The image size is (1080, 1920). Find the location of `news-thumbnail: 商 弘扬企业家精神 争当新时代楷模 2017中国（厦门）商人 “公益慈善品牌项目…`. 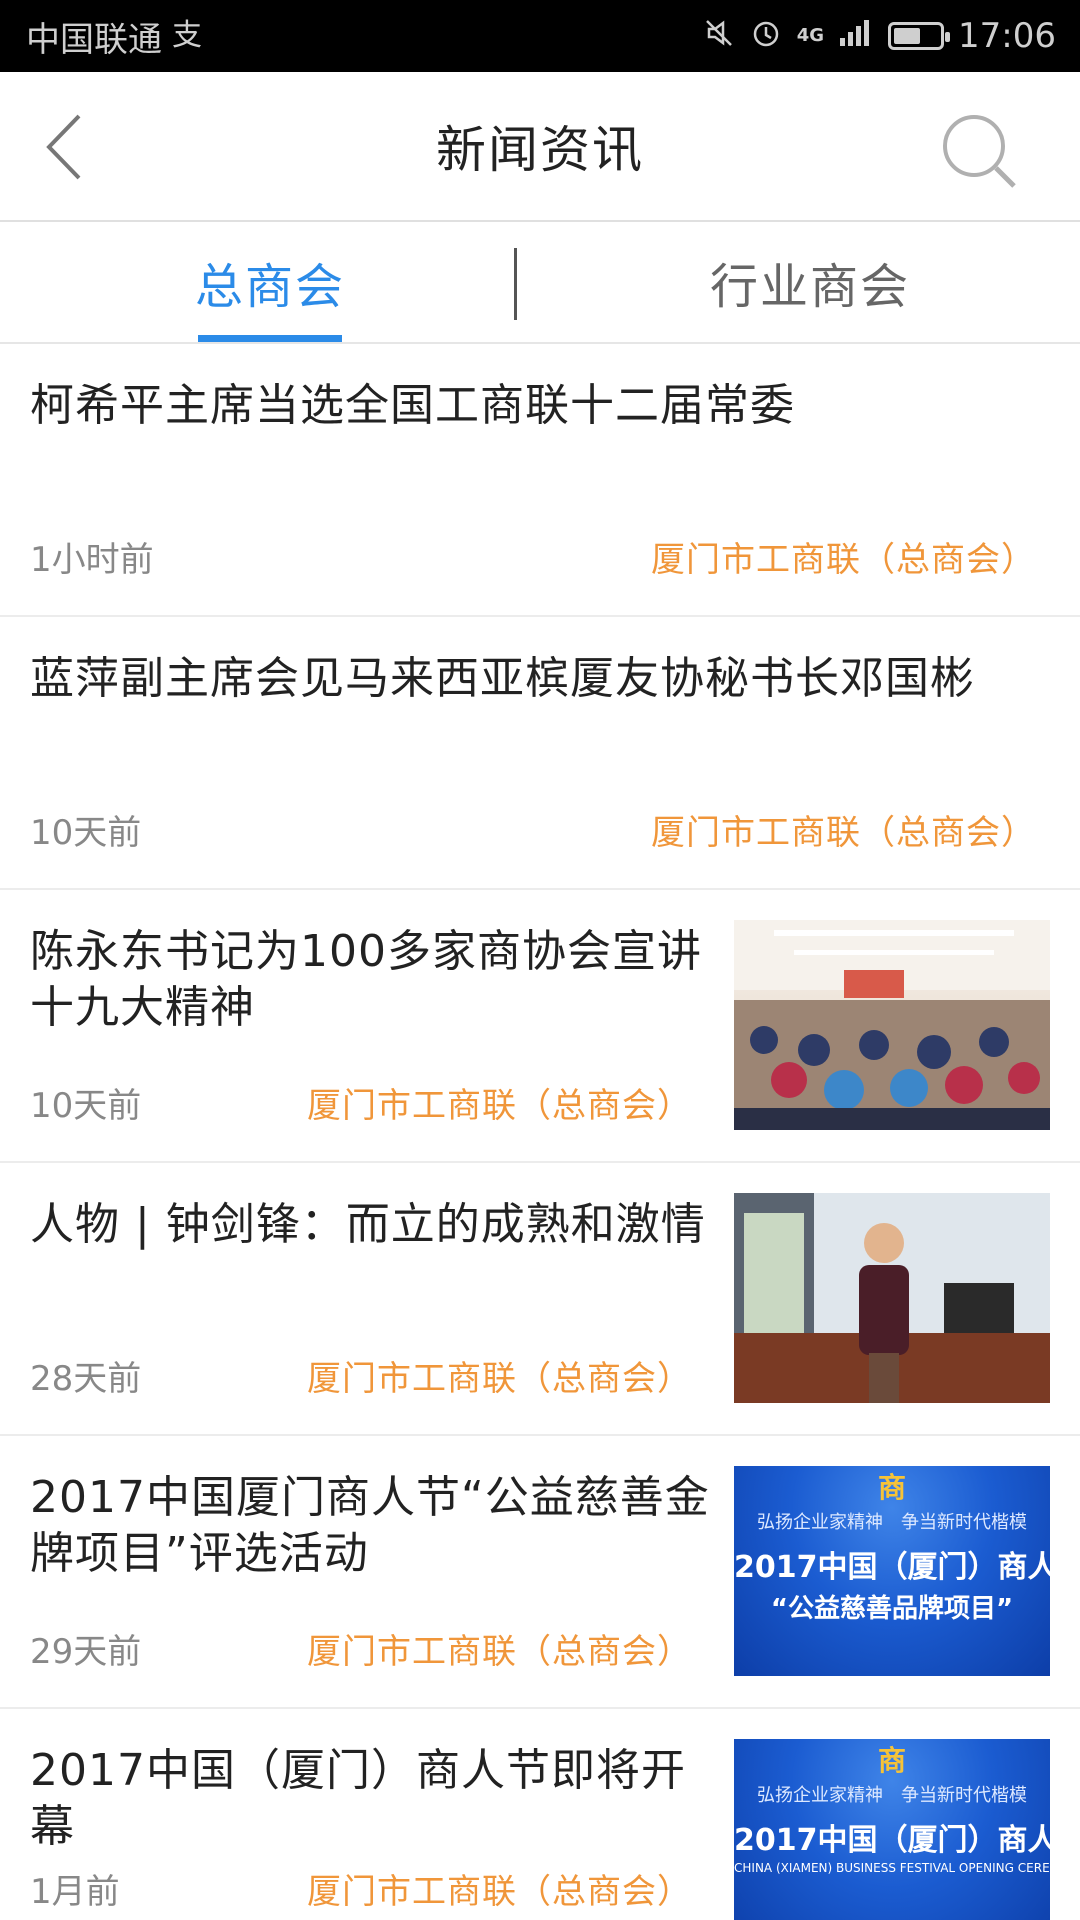

news-thumbnail: 商 弘扬企业家精神 争当新时代楷模 2017中国（厦门）商人 “公益慈善品牌项目… is located at coordinates (892, 1571).